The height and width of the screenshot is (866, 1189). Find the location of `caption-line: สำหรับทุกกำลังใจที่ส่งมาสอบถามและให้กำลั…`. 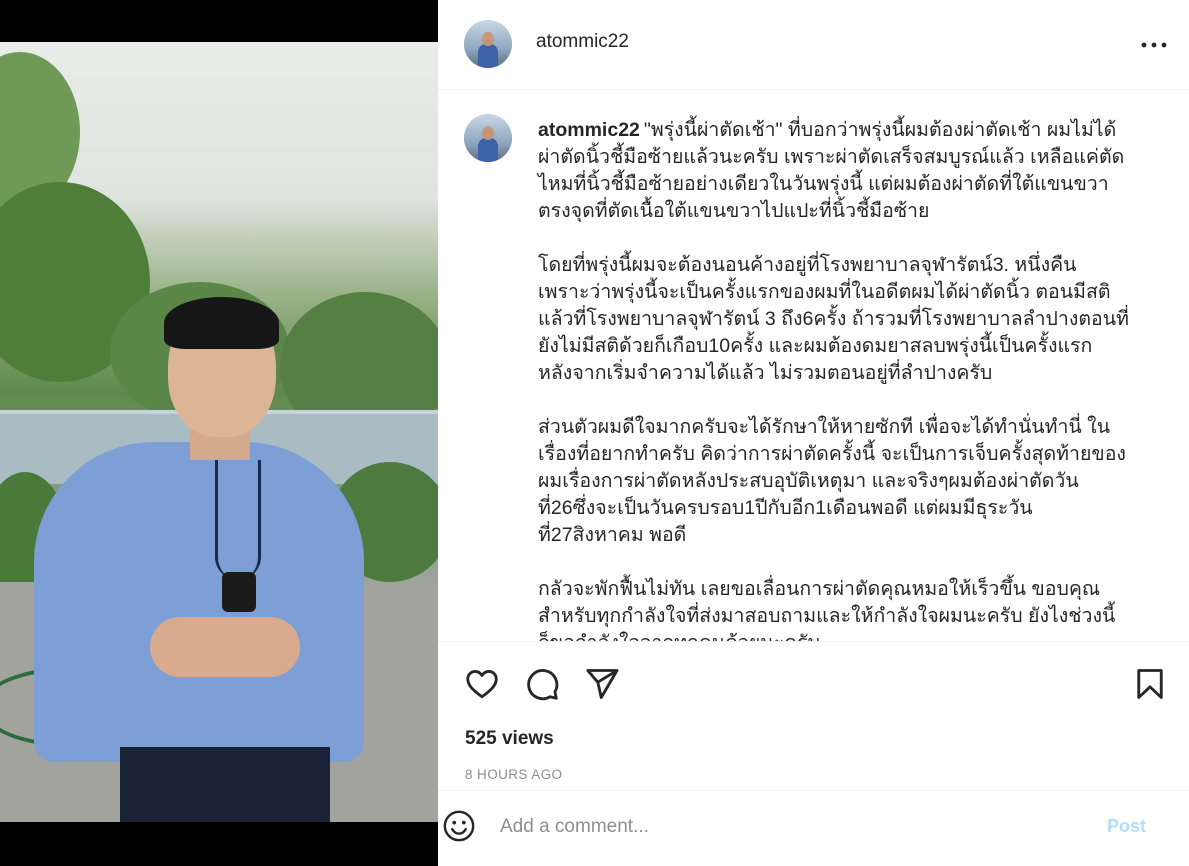

caption-line: สำหรับทุกกำลังใจที่ส่งมาสอบถามและให้กำลั… is located at coordinates (827, 616).